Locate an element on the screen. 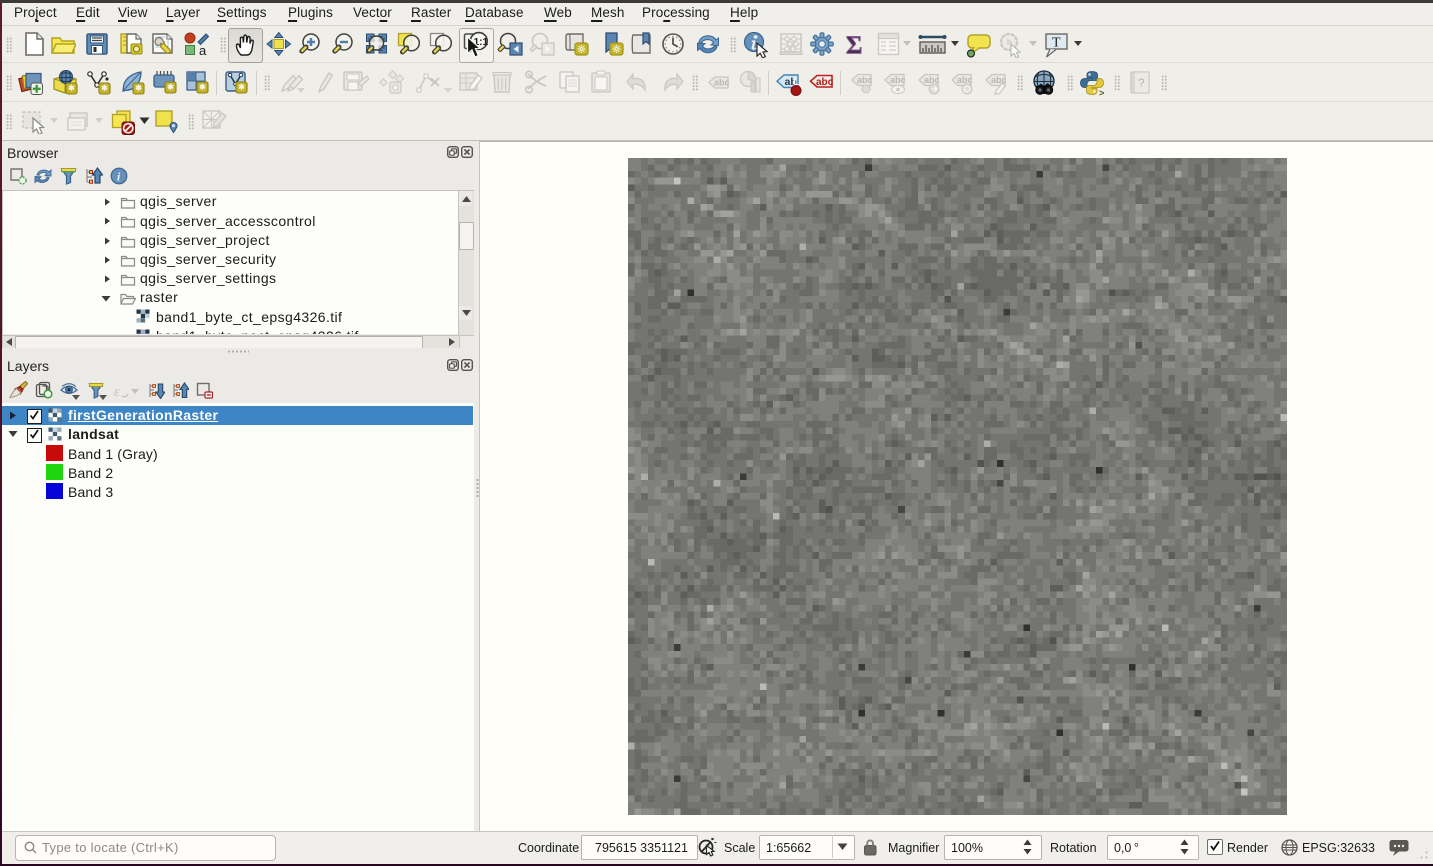  svg-text: T is located at coordinates (1056, 43).